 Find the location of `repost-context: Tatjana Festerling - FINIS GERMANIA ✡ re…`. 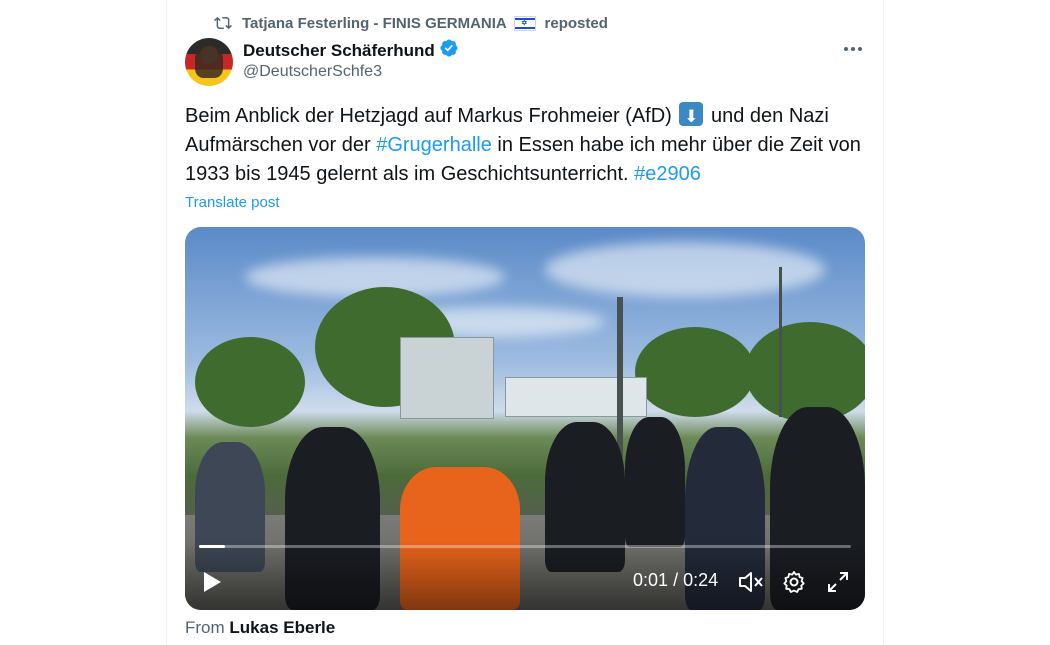

repost-context: Tatjana Festerling - FINIS GERMANIA ✡ re… is located at coordinates (411, 23).